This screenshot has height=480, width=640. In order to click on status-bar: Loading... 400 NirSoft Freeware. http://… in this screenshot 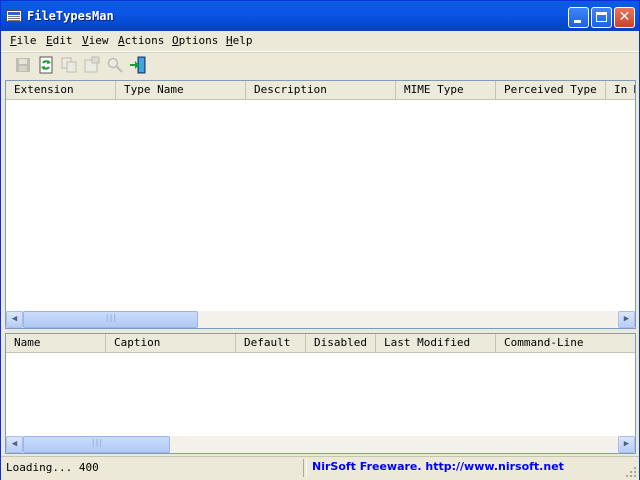, I will do `click(320, 468)`.